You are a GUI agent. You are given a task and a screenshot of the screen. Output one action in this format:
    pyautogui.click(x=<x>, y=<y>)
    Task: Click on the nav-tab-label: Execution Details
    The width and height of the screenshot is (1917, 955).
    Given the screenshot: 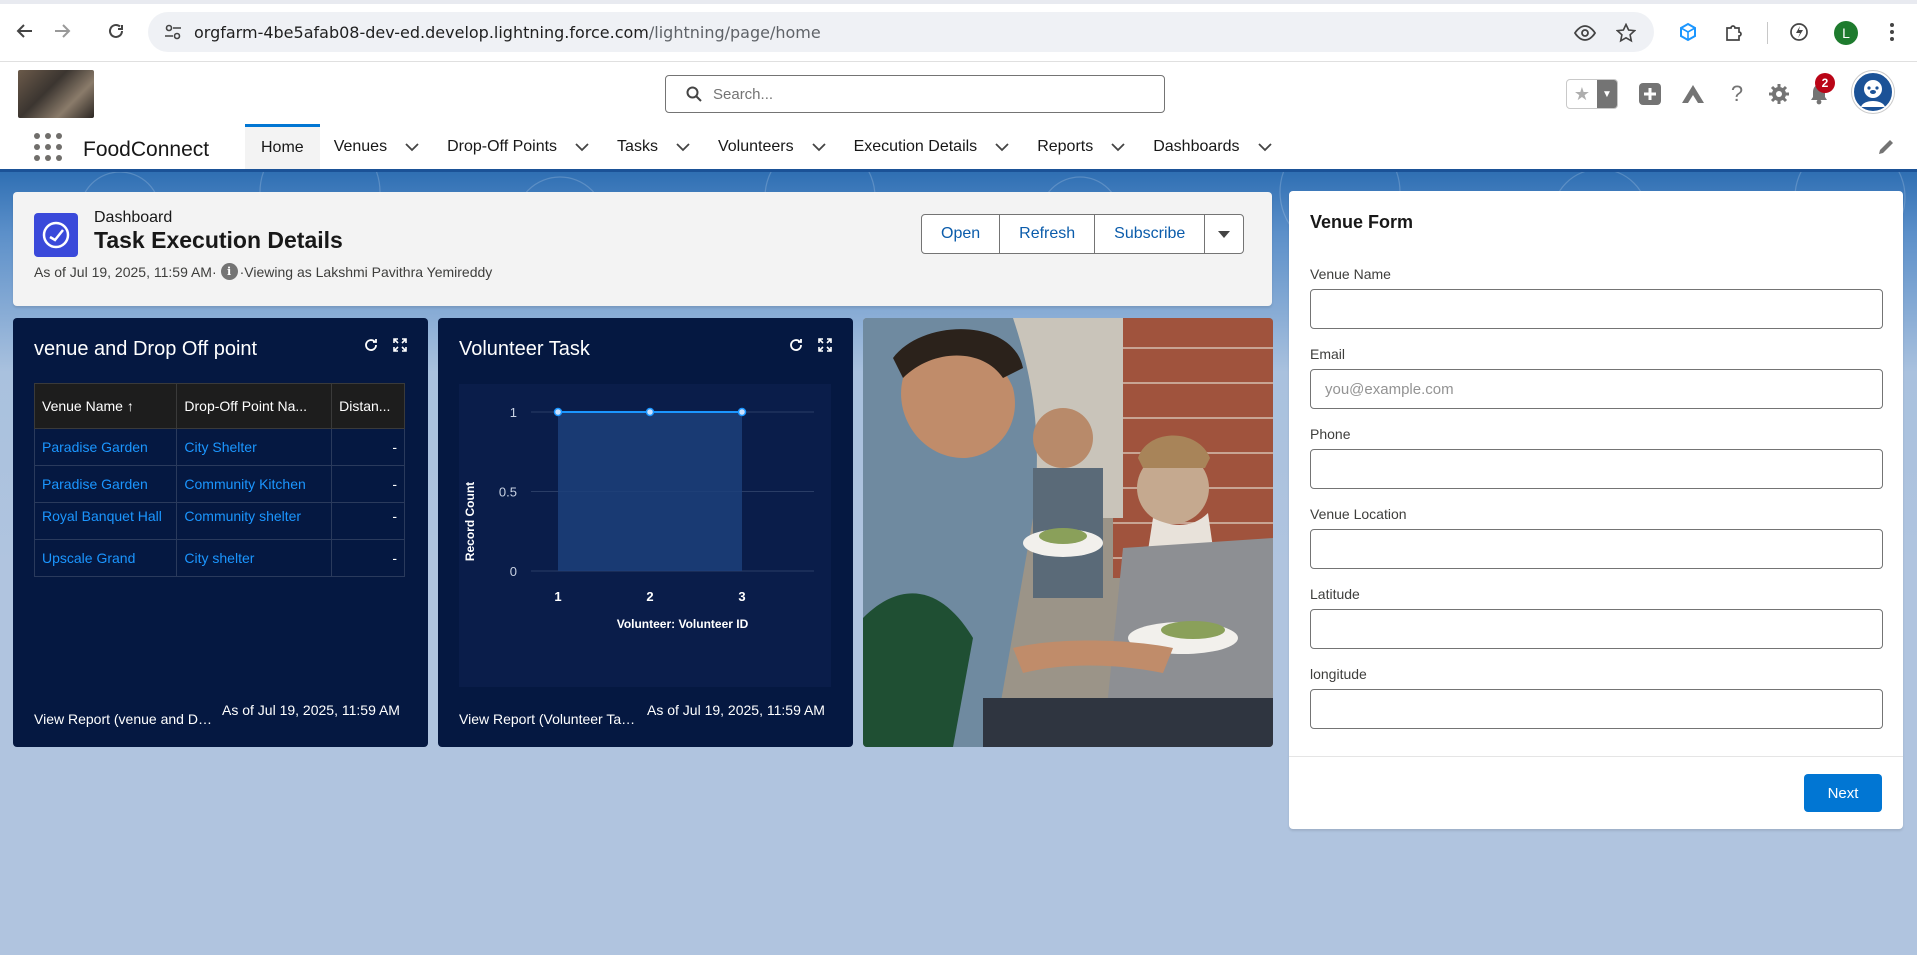 What is the action you would take?
    pyautogui.click(x=915, y=146)
    